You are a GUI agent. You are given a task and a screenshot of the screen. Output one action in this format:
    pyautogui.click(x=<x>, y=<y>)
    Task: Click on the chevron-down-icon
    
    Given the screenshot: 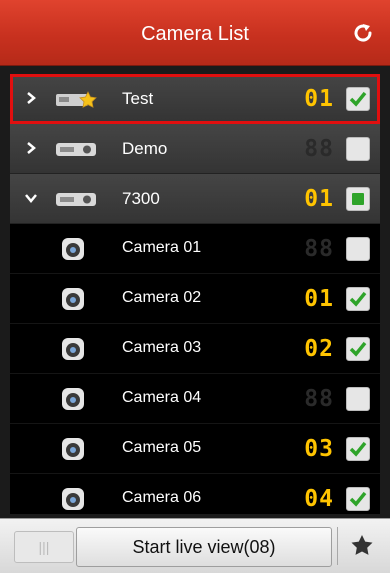 What is the action you would take?
    pyautogui.click(x=31, y=198)
    